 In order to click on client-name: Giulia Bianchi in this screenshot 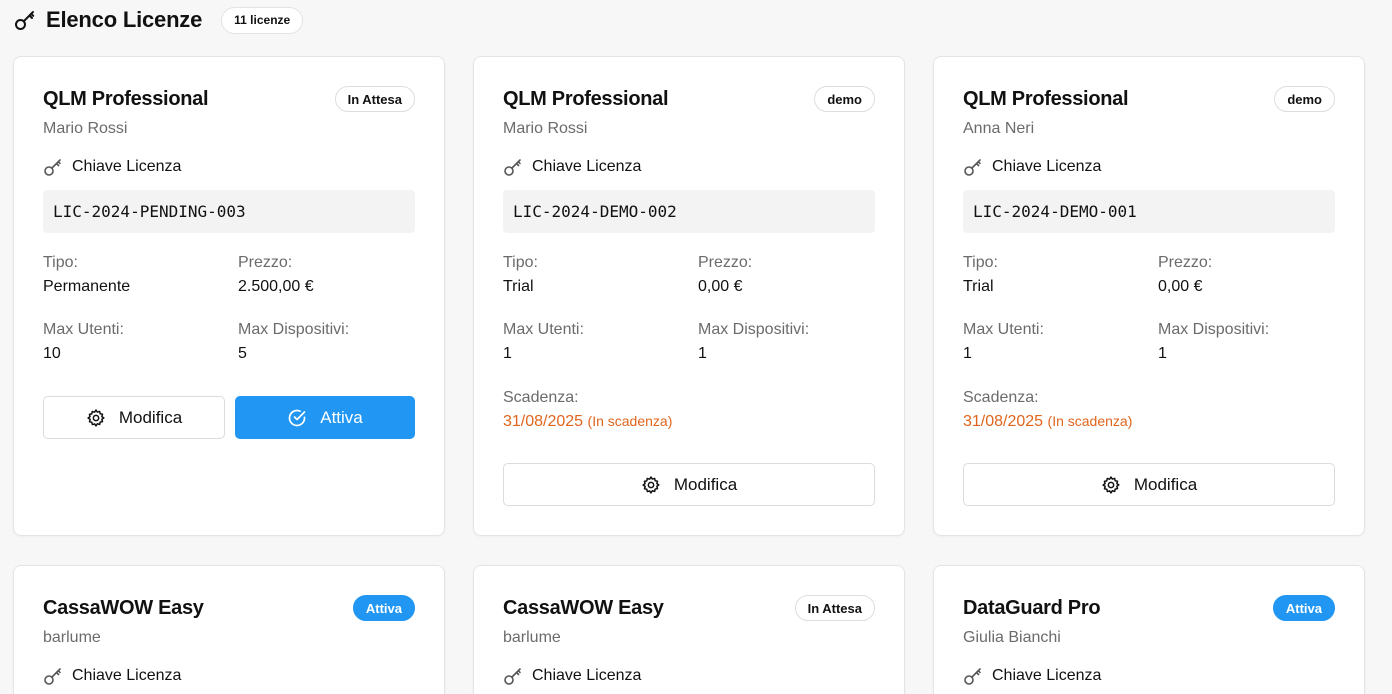, I will do `click(1012, 637)`.